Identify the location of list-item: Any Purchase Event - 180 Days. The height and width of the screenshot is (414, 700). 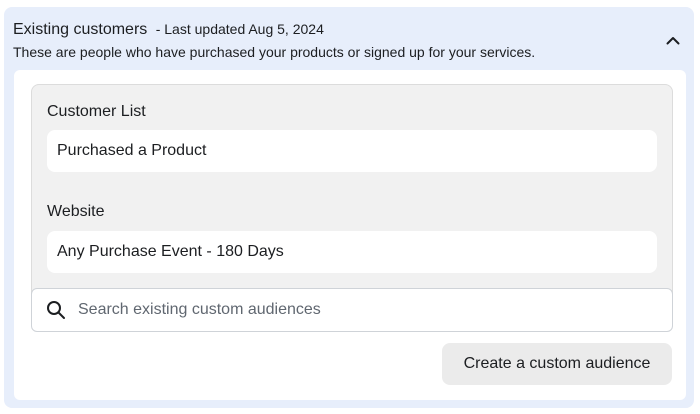
(352, 252).